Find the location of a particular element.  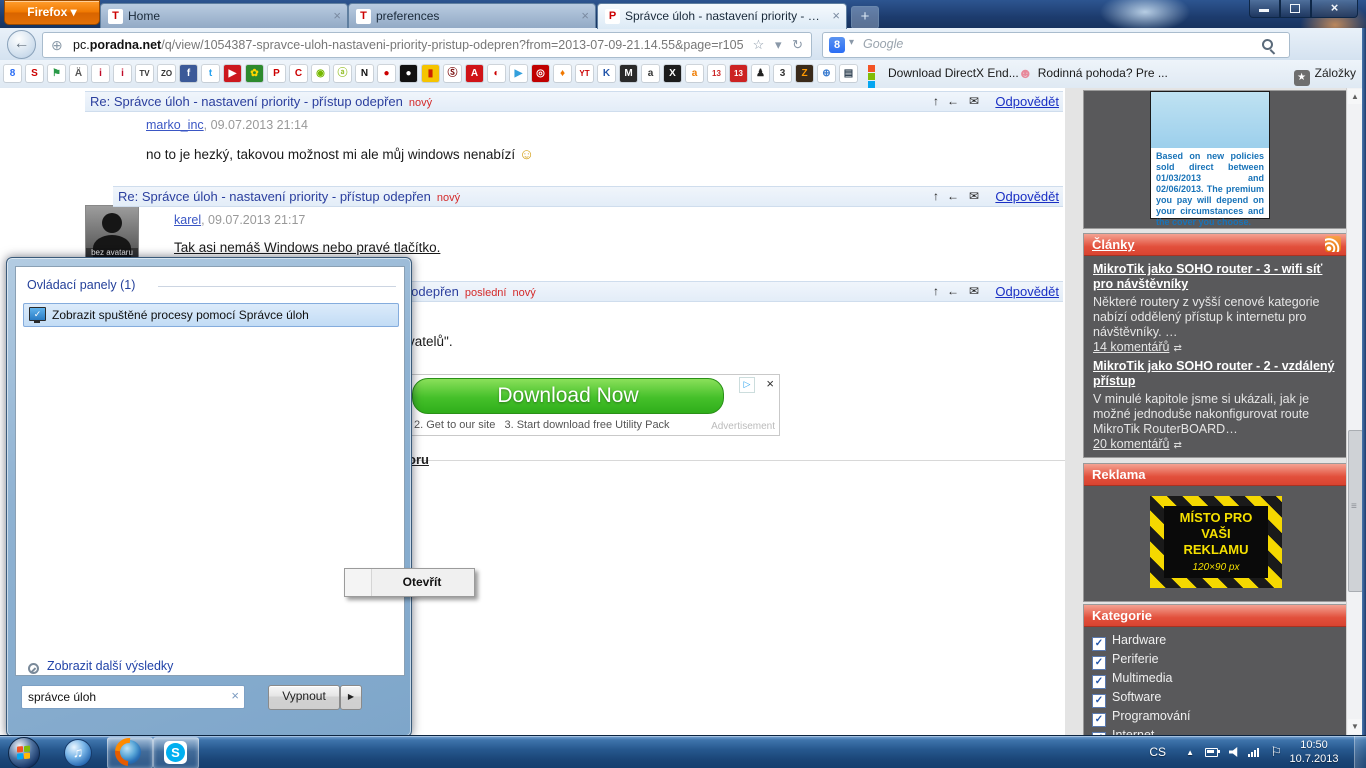

reklama-placeholder-ad: MÍSTO PRO VAŠI REKLAMU 120×90 px is located at coordinates (1216, 542).